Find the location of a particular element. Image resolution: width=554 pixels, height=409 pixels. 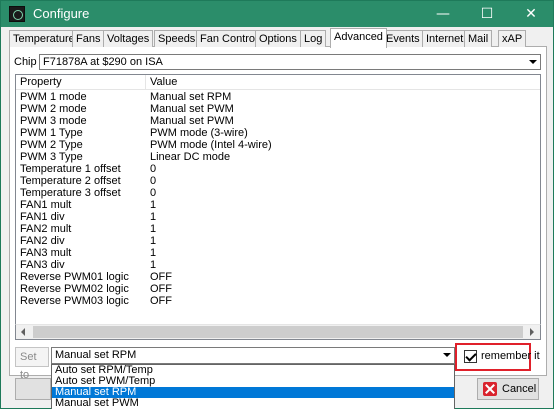

list-header: Property Value is located at coordinates (278, 82).